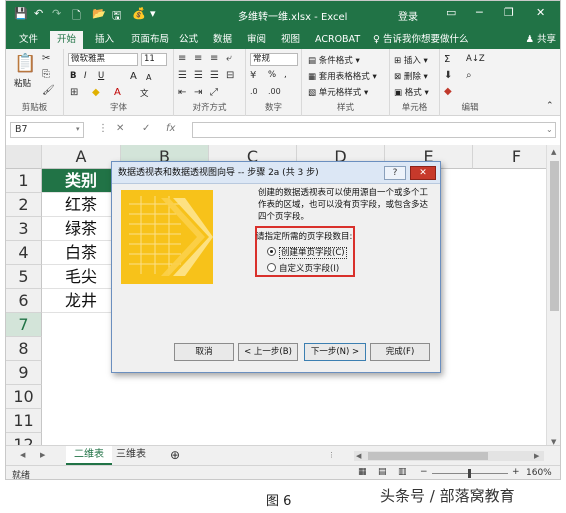 The image size is (566, 513). Describe the element at coordinates (24, 421) in the screenshot. I see `row-header-11: 11` at that location.